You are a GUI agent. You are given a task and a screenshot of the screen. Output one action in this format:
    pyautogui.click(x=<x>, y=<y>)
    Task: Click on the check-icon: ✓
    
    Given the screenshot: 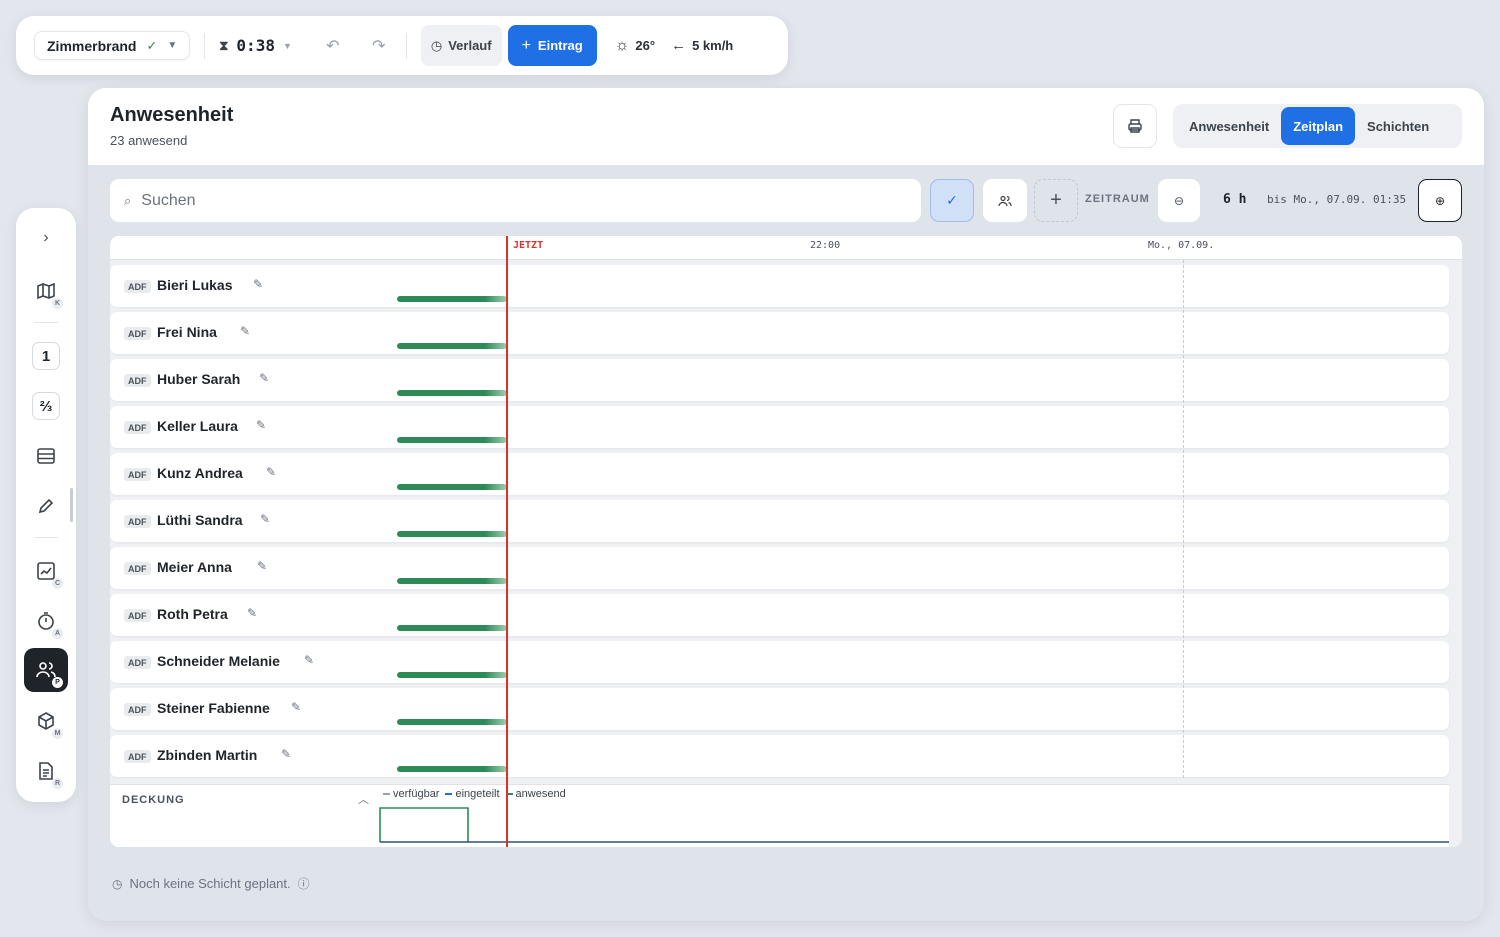 What is the action you would take?
    pyautogui.click(x=152, y=45)
    